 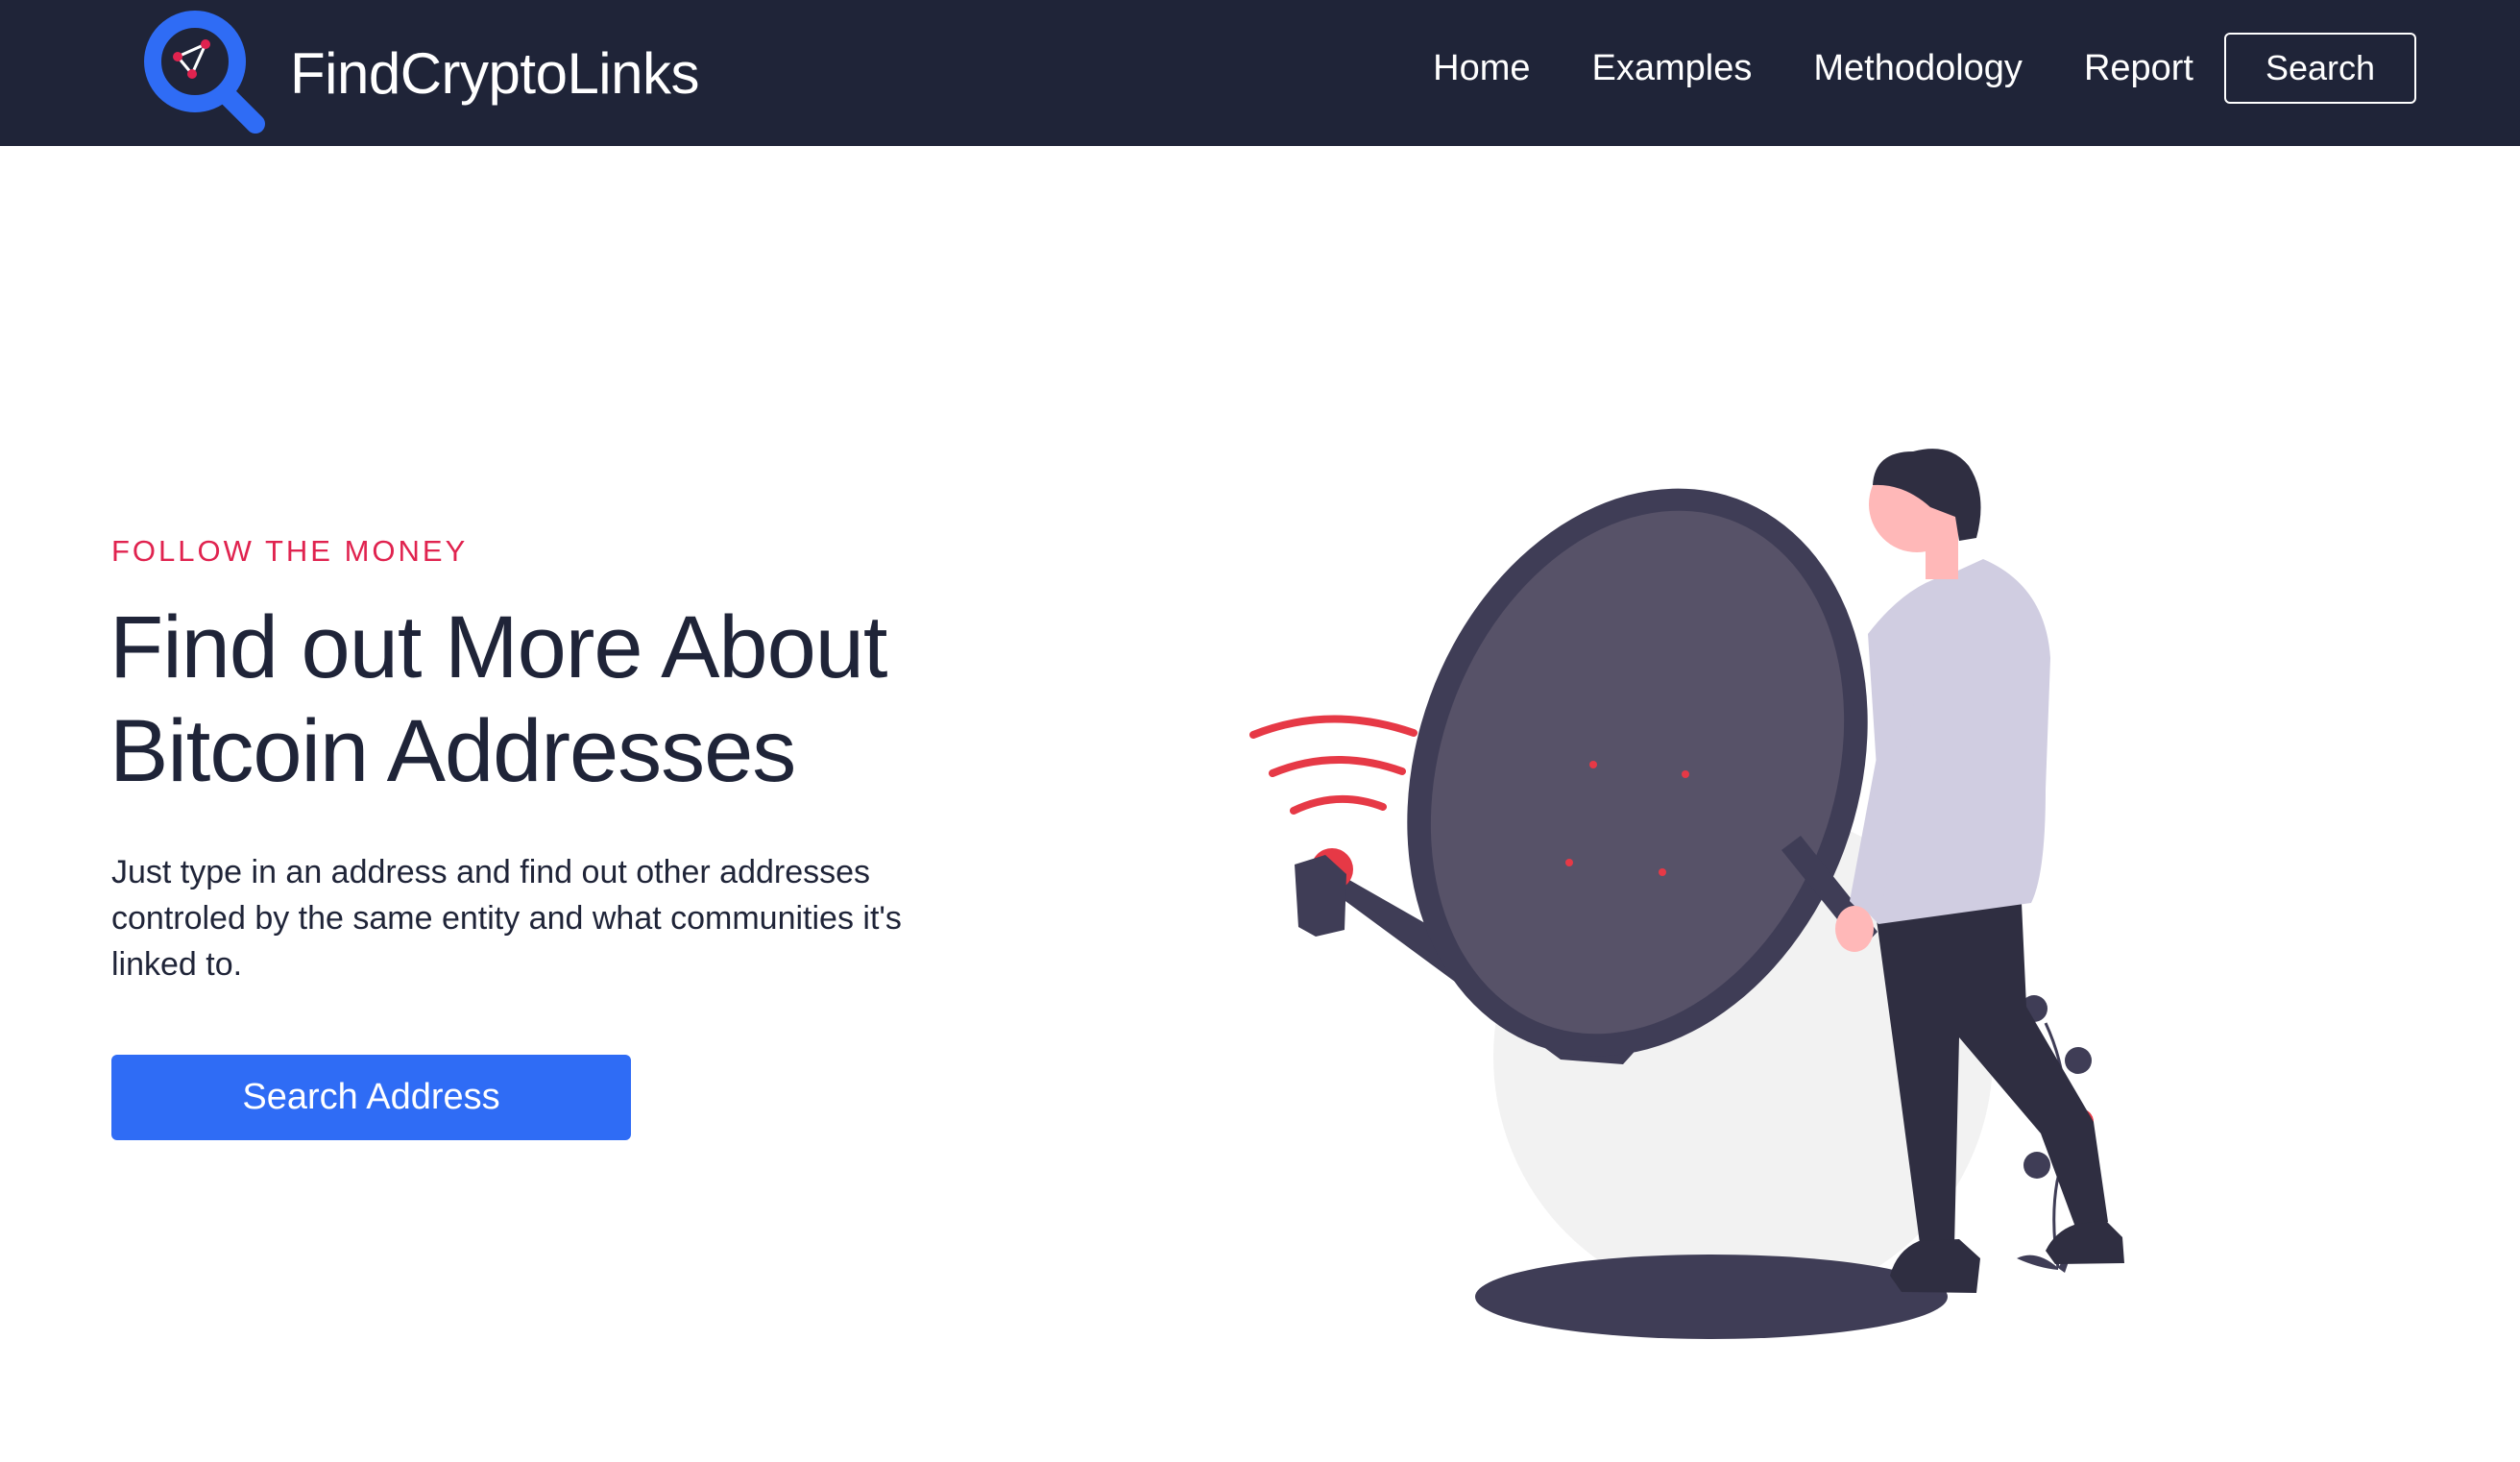 I want to click on hero-title: Find out More About Bitcoin Addresses, so click(x=589, y=699).